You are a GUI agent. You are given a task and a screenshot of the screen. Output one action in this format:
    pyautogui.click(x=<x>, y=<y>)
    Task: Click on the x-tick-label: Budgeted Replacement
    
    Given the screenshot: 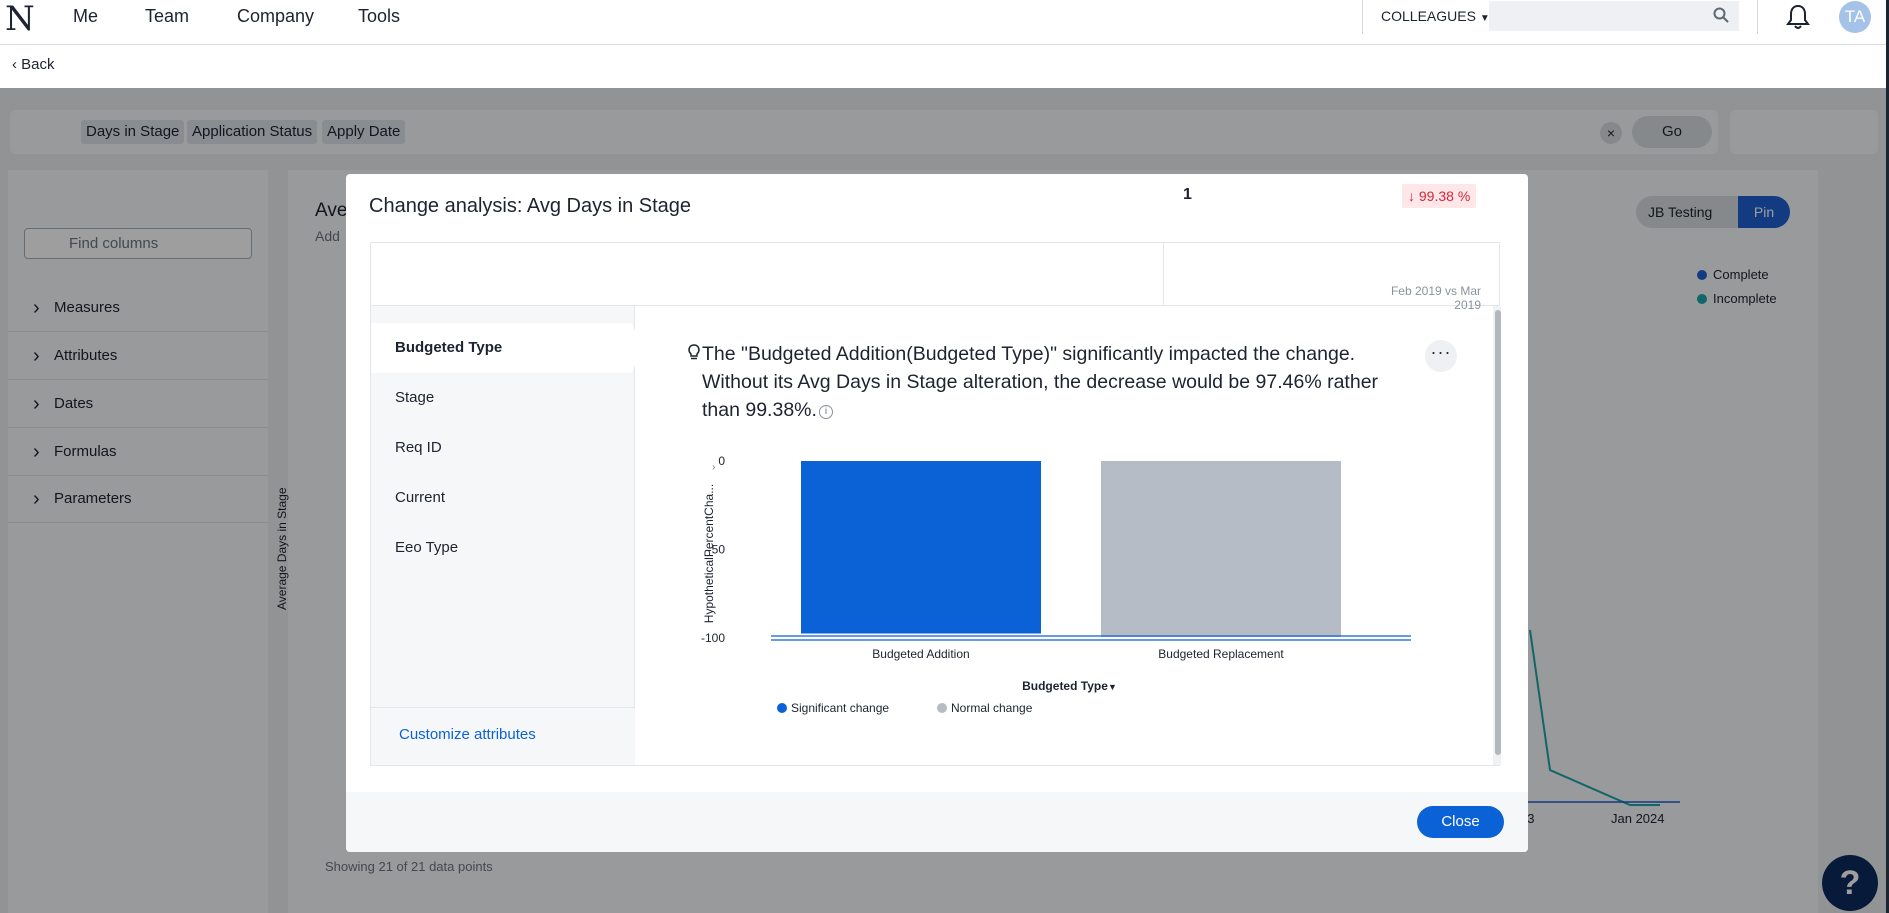 What is the action you would take?
    pyautogui.click(x=1221, y=654)
    